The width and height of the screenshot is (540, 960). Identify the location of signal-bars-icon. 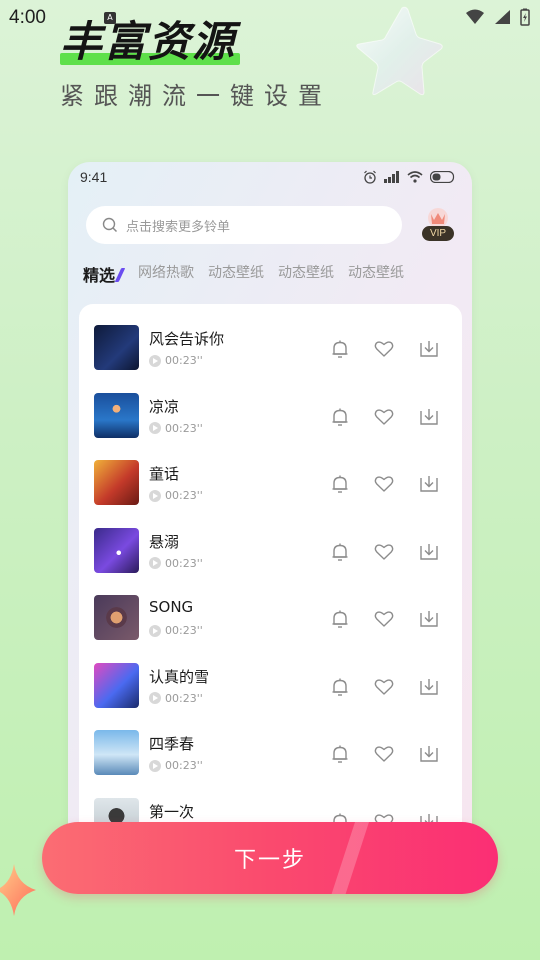
(391, 177).